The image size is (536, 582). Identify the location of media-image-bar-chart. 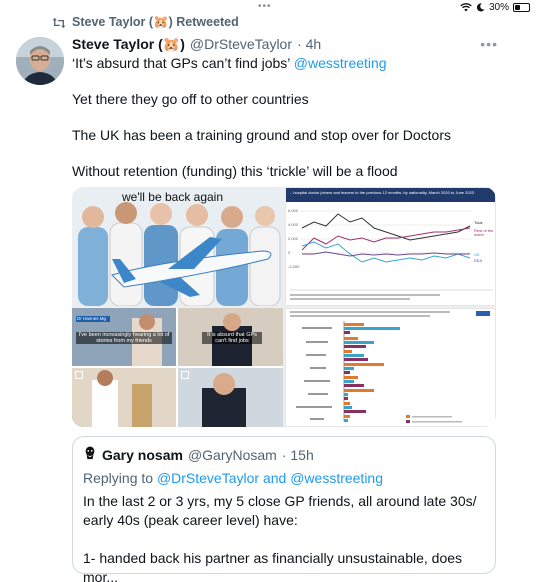
(390, 367).